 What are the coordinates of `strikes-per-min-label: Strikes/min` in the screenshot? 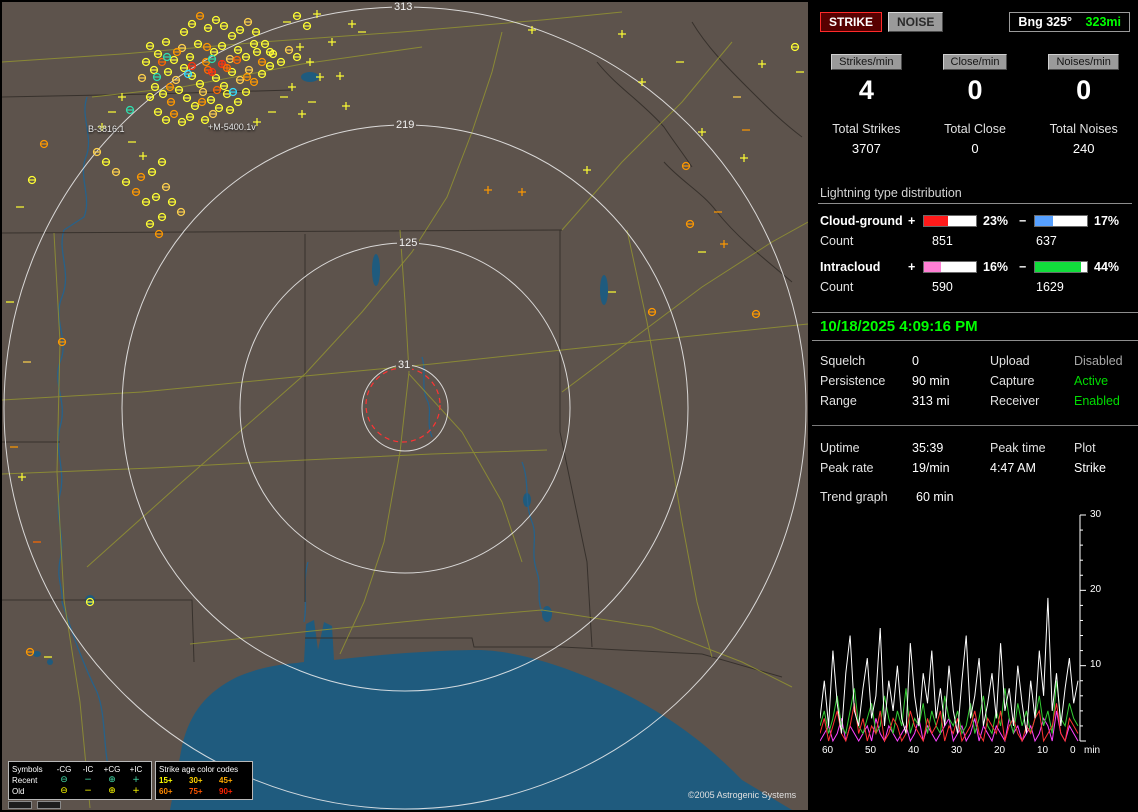 It's located at (866, 62).